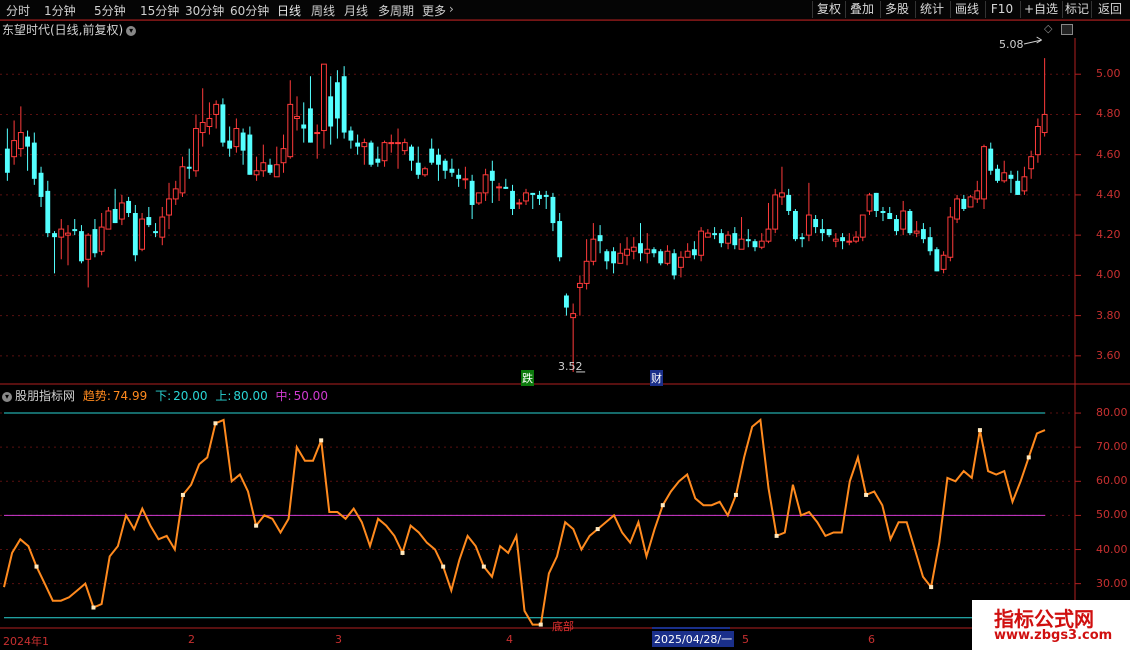 The height and width of the screenshot is (650, 1130). What do you see at coordinates (191, 639) in the screenshot?
I see `x-label-feb: 2` at bounding box center [191, 639].